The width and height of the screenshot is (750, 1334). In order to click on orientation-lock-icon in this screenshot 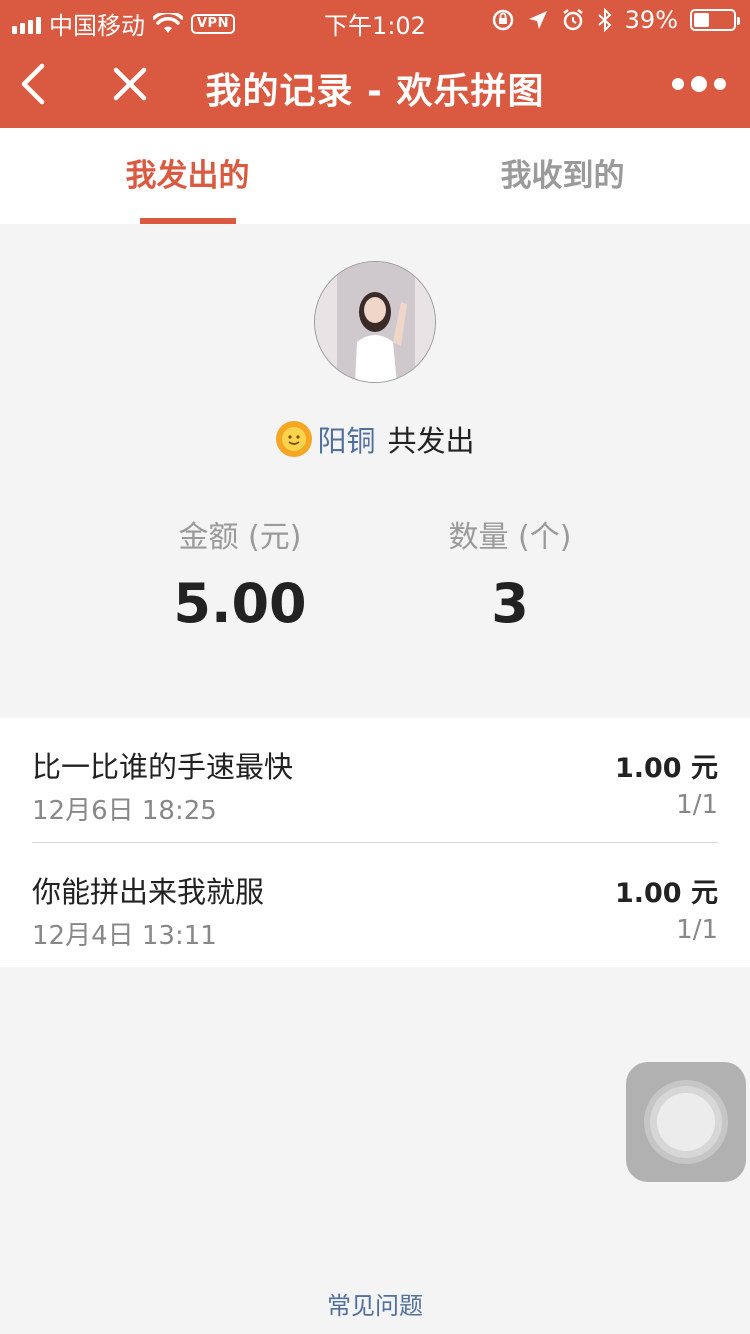, I will do `click(502, 20)`.